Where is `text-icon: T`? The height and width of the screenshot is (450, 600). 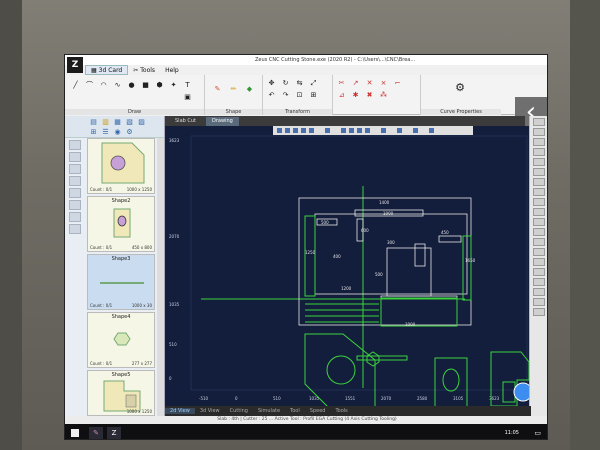
text-icon: T is located at coordinates (187, 85).